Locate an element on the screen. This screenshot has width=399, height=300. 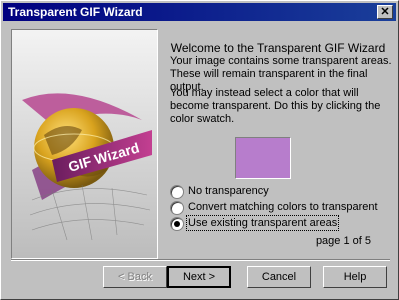
back-button: < Back is located at coordinates (135, 277).